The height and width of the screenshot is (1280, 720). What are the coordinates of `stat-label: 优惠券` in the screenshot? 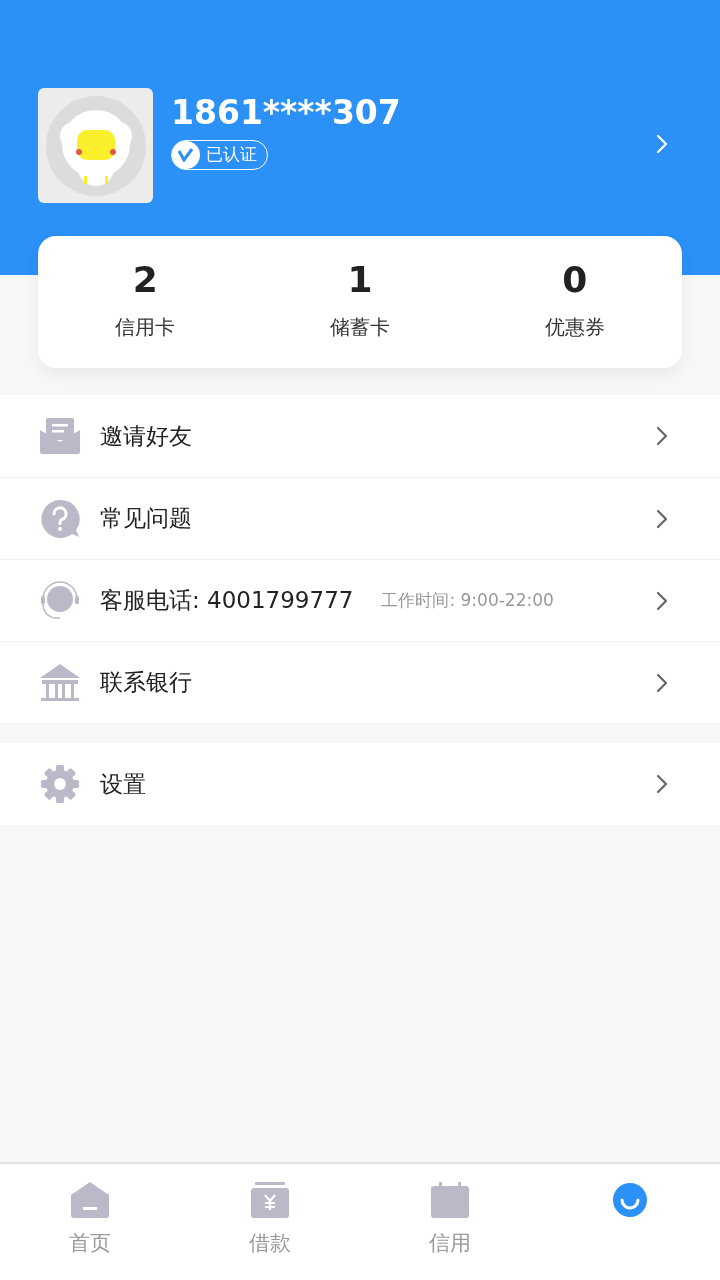 It's located at (574, 327).